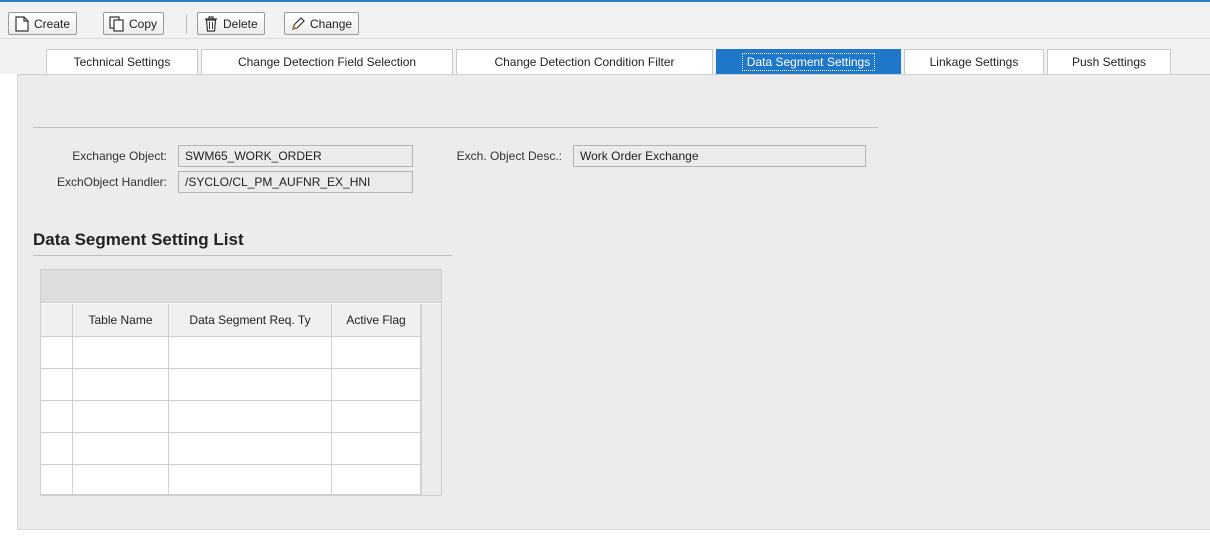 This screenshot has width=1210, height=545. I want to click on exch-object-desc-field: Work Order Exchange, so click(719, 156).